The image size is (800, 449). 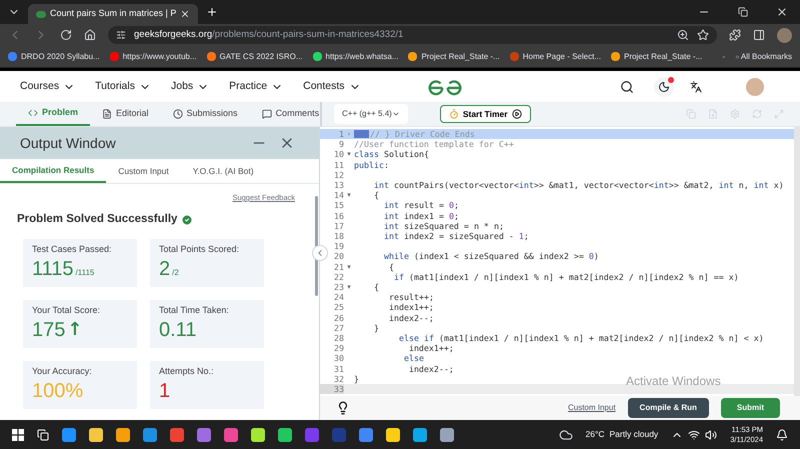 I want to click on line-number: 12, so click(x=338, y=175).